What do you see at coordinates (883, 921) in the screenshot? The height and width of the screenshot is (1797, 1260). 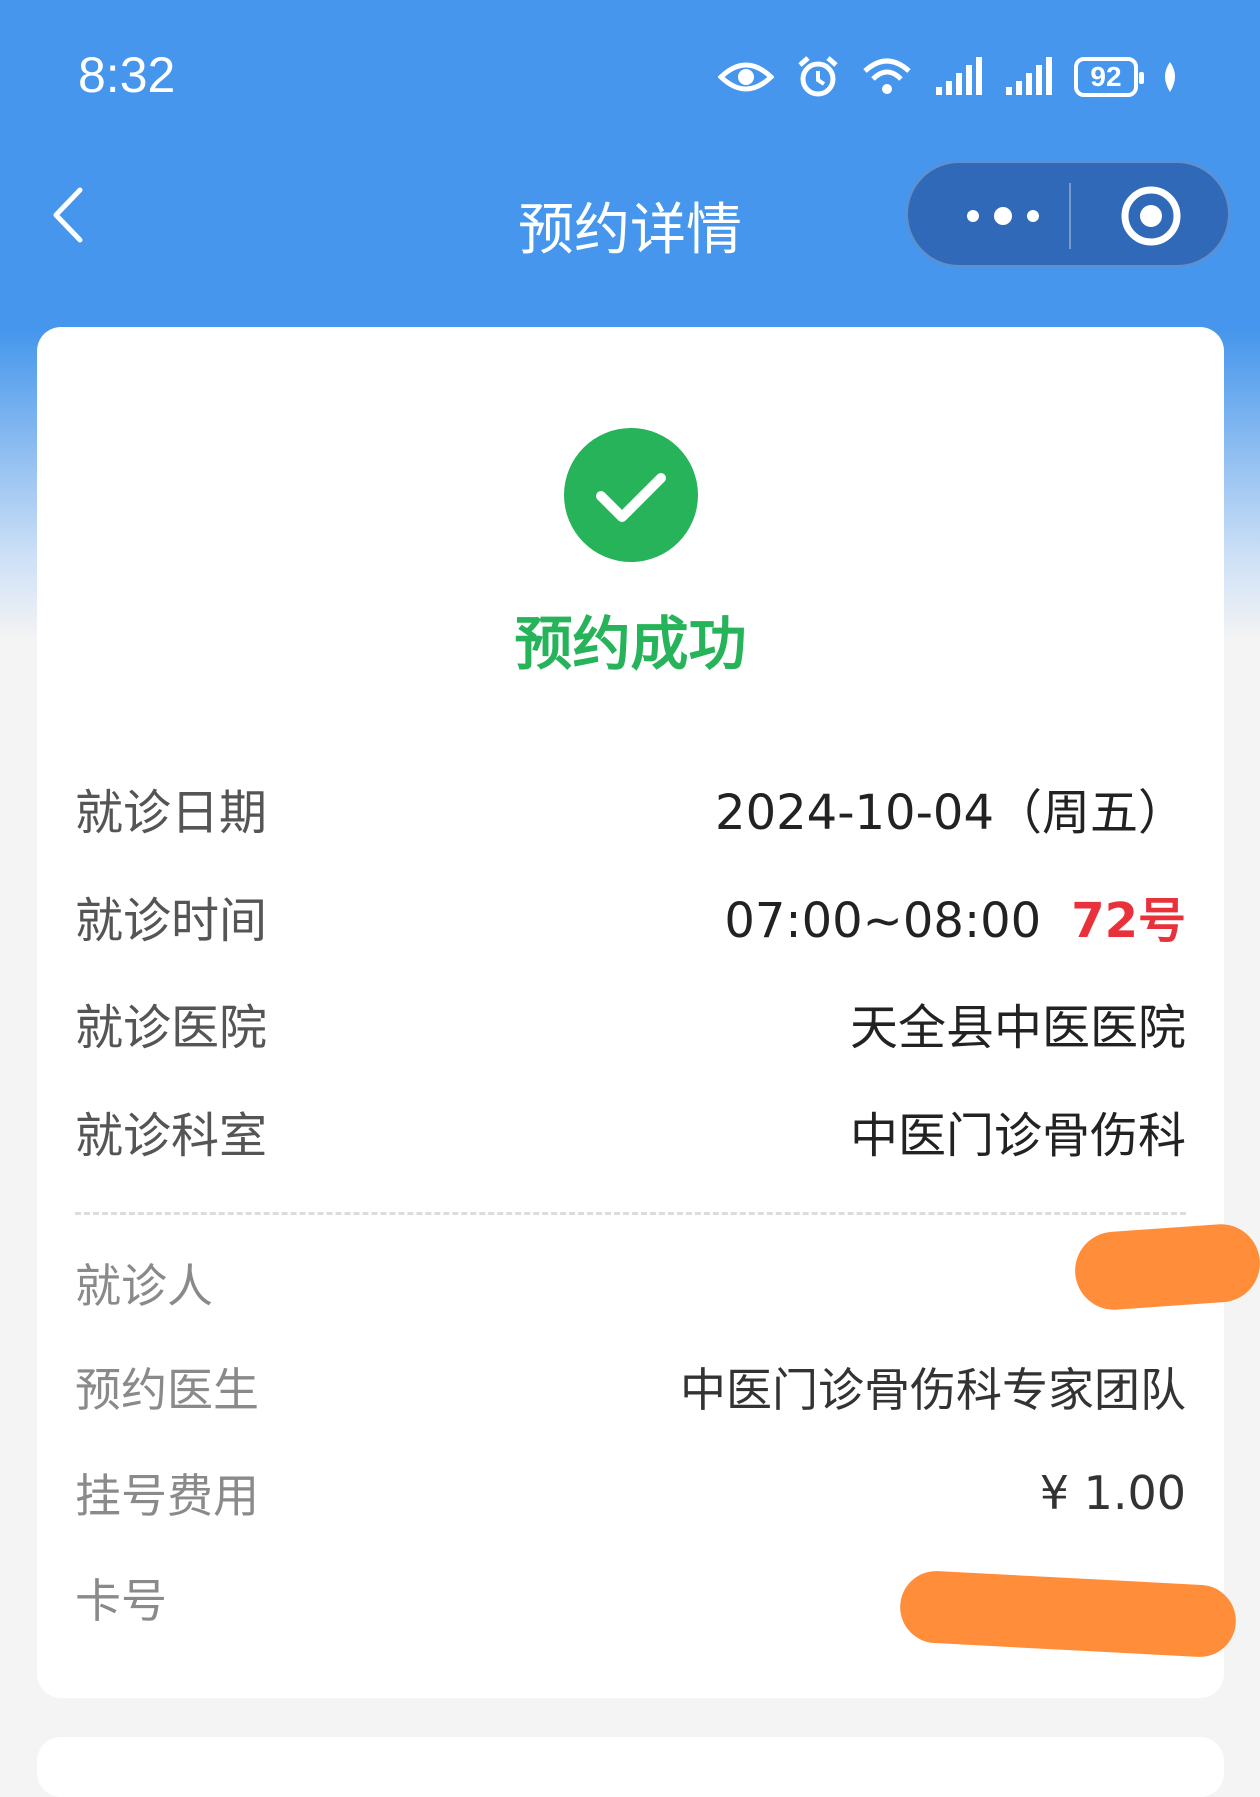 I see `time-value: 07:00~08:00` at bounding box center [883, 921].